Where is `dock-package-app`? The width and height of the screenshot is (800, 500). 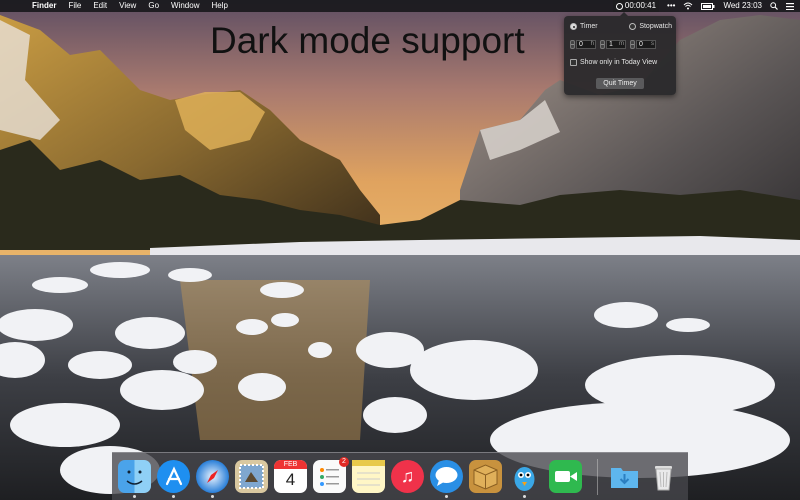
dock-package-app is located at coordinates (485, 476).